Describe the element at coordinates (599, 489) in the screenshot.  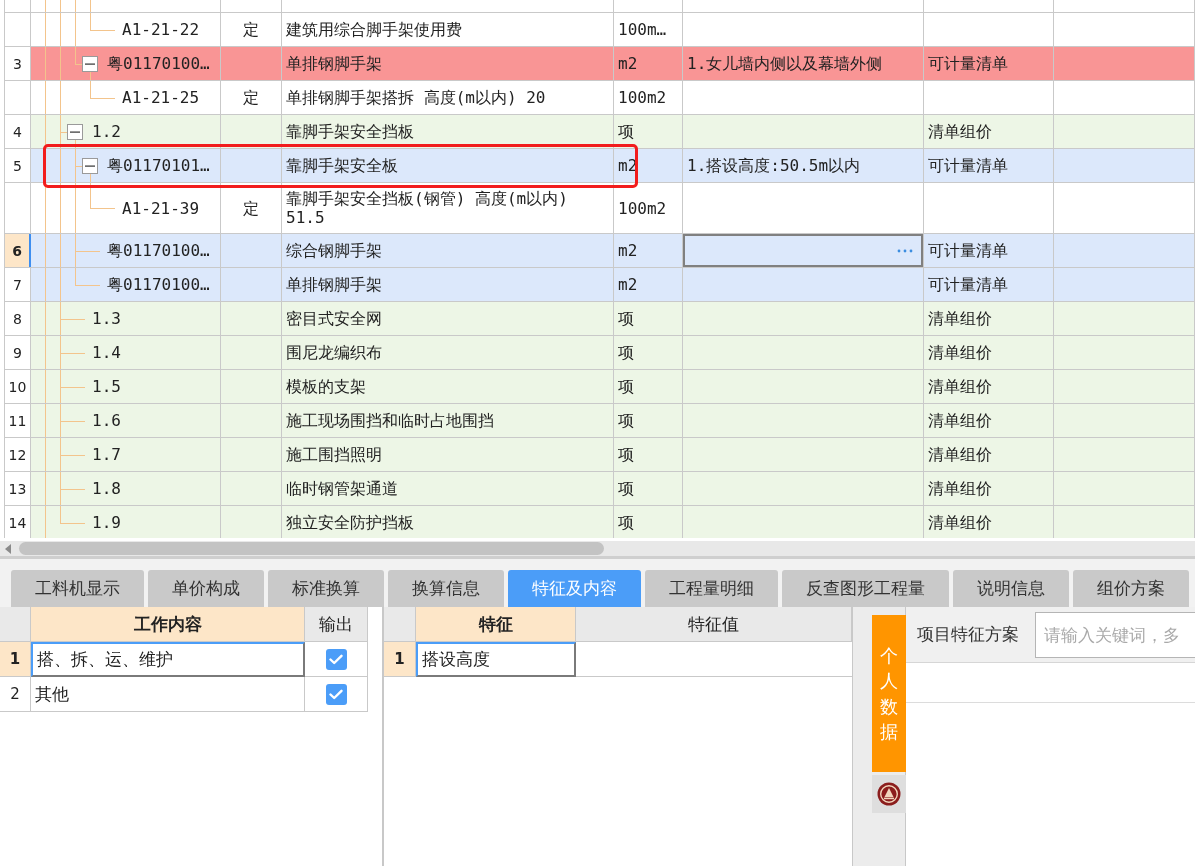
I see `table-row: 13 1.8 临时钢管架通道 项 清单组价` at that location.